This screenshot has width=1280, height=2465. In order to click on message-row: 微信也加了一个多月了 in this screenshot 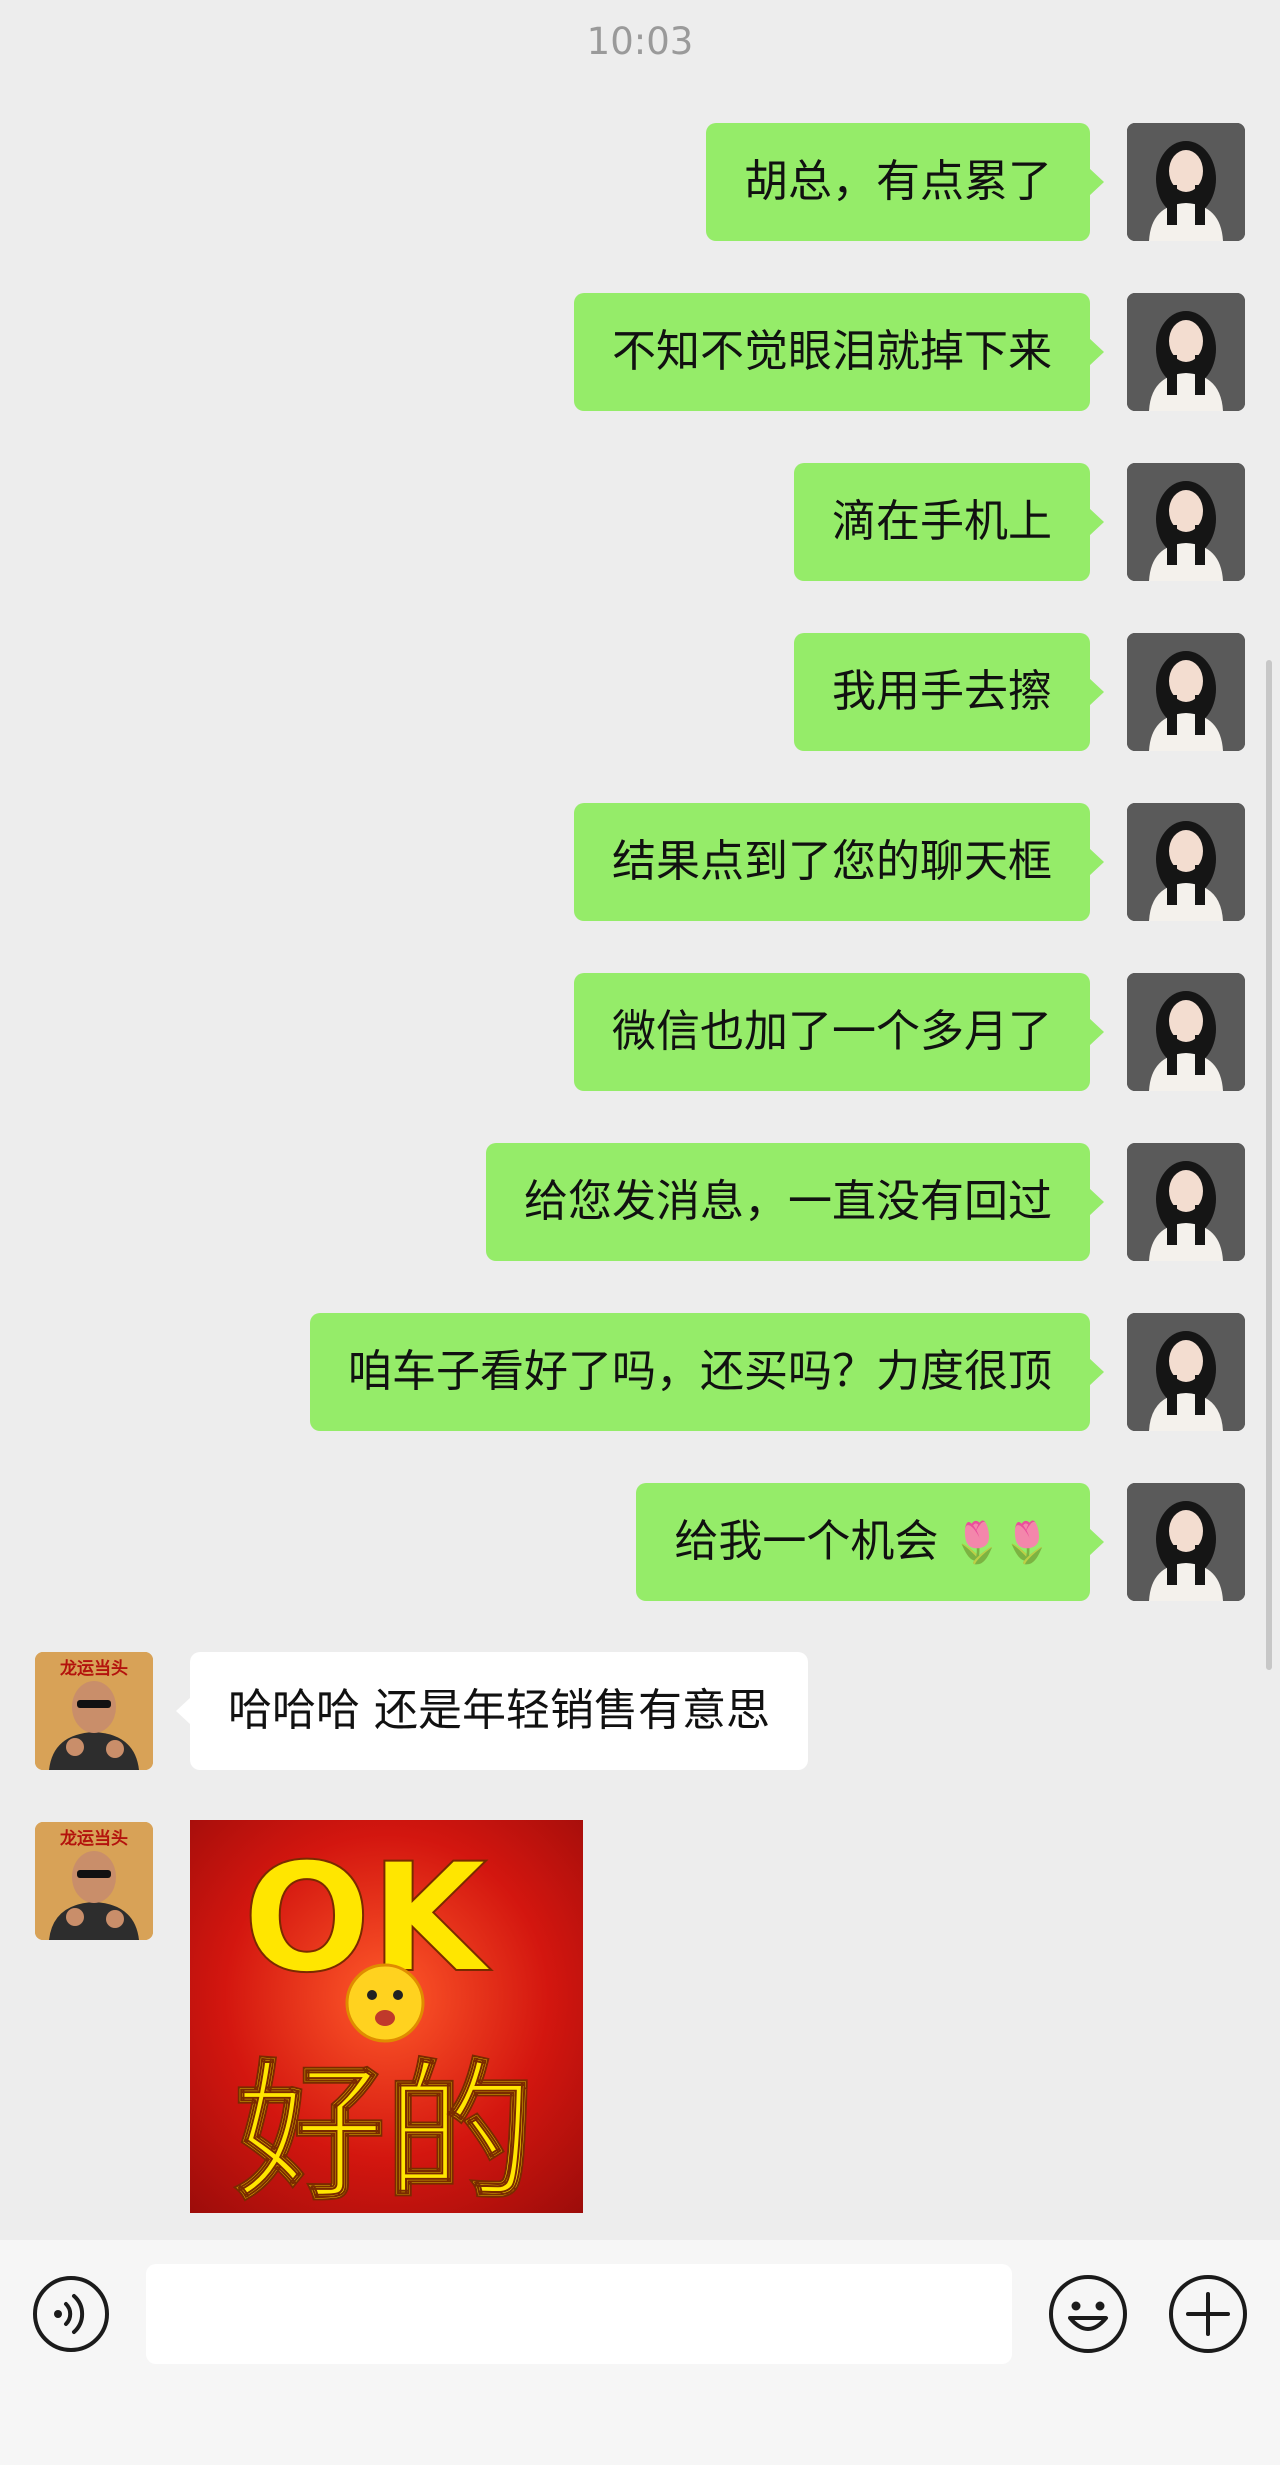, I will do `click(640, 1032)`.